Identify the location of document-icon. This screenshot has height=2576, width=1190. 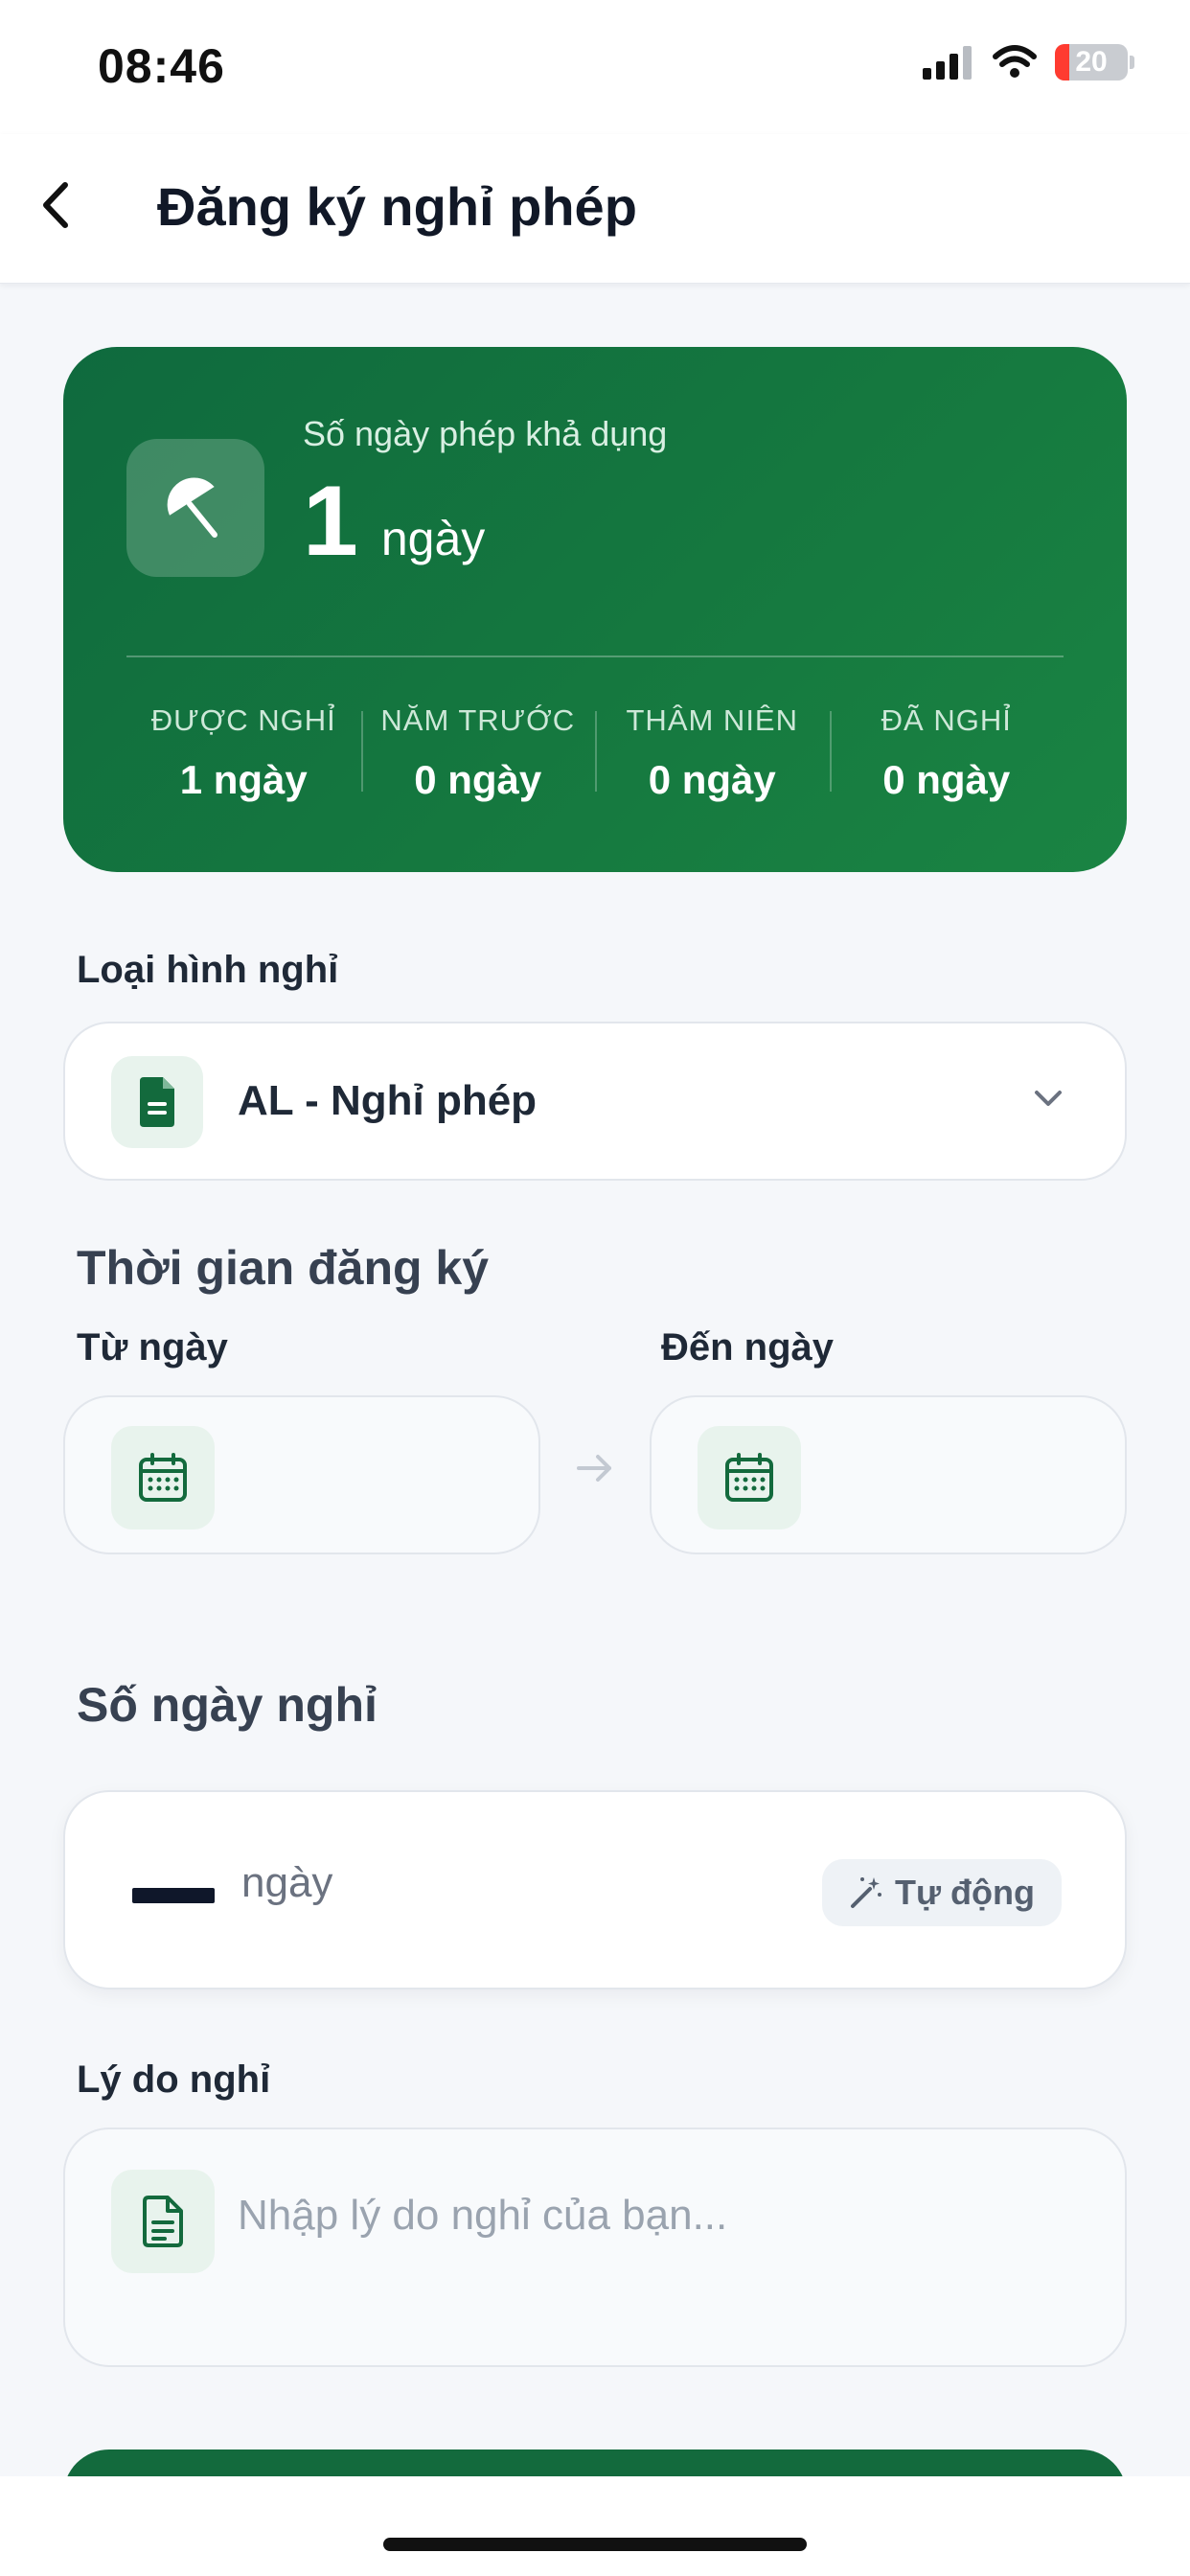
(157, 1102).